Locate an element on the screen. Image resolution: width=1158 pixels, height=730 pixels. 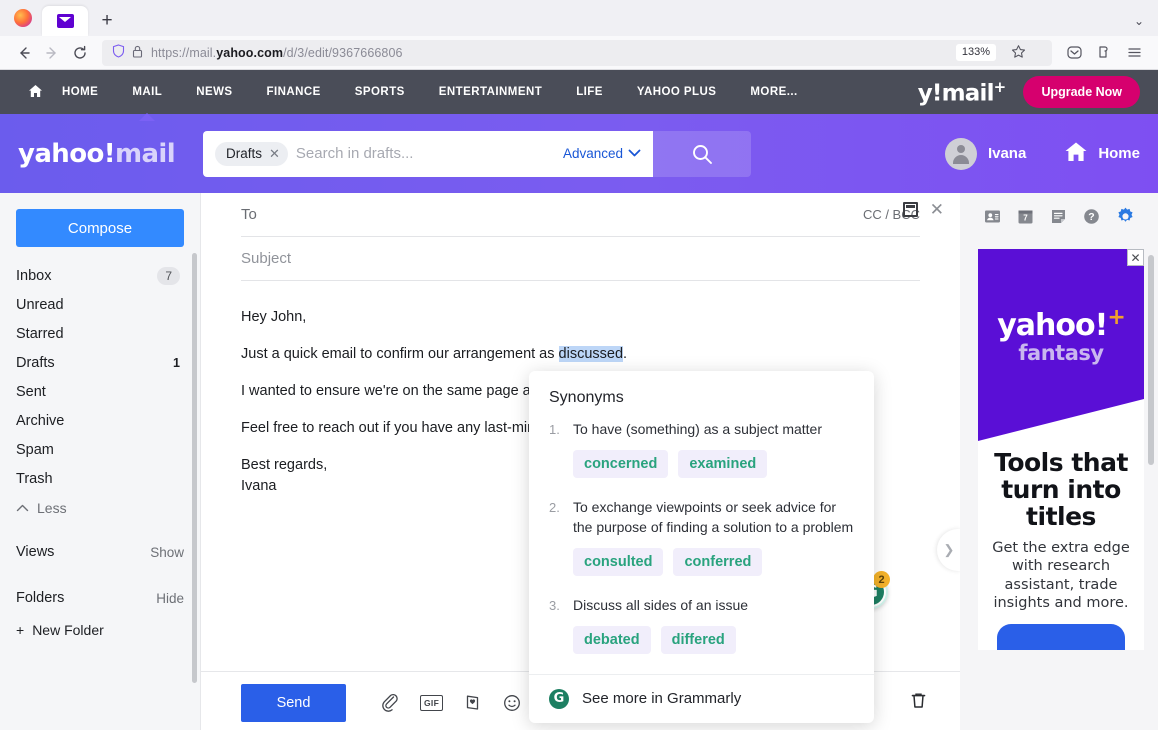
sidebar-item-inbox: Inbox 7 is located at coordinates (100, 275).